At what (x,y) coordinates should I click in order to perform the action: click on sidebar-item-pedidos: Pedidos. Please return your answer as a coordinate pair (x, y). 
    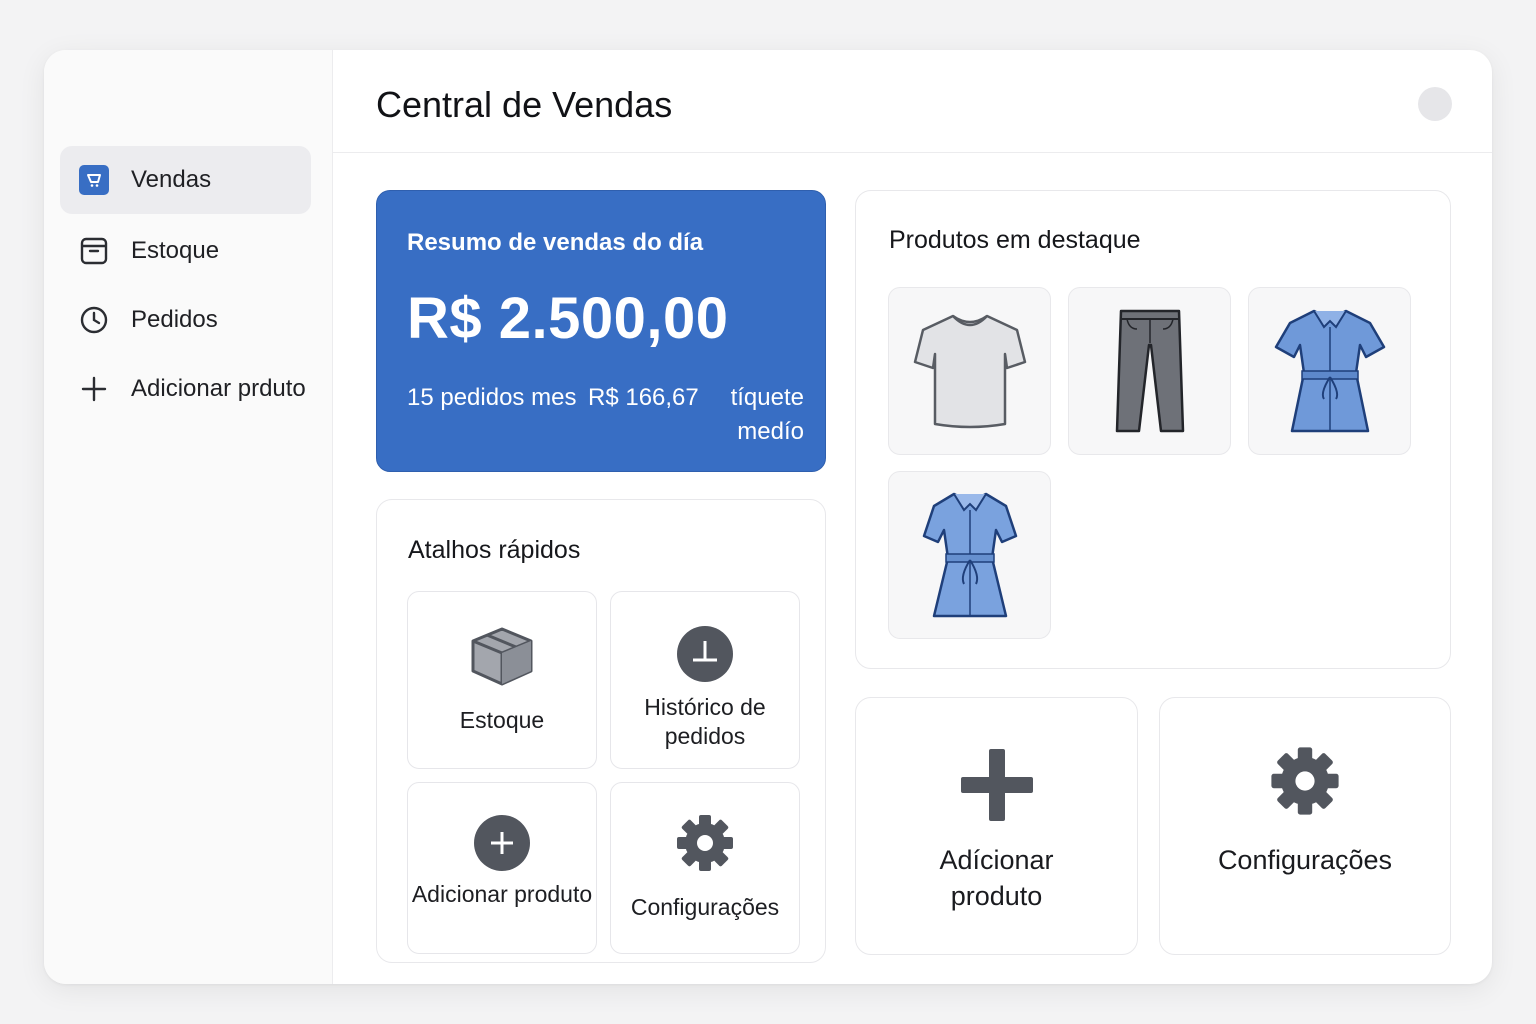
    Looking at the image, I should click on (185, 320).